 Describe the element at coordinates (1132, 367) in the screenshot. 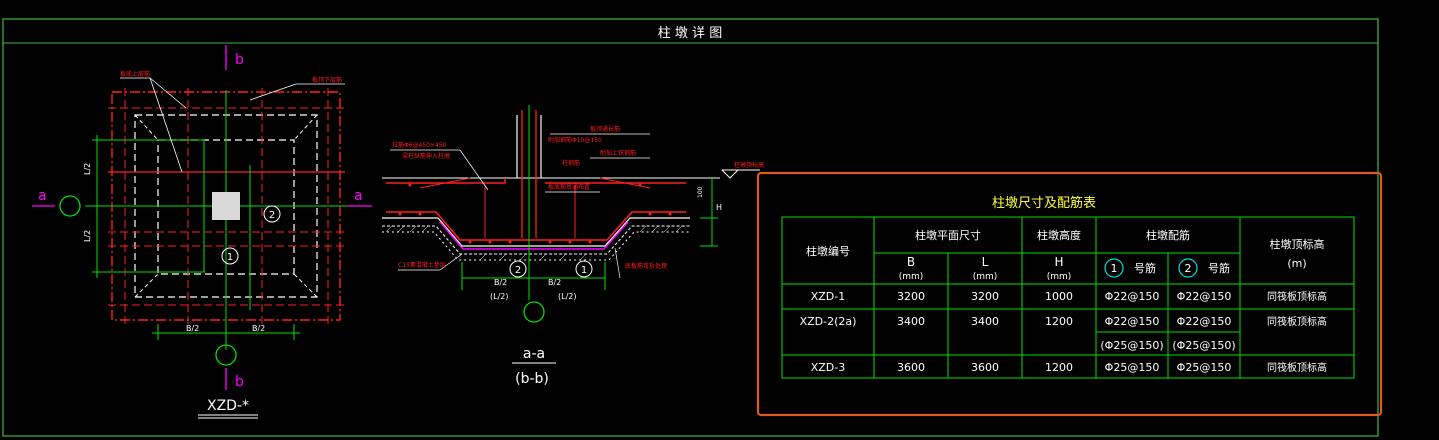

I see `cell-rebar1: Φ25@150` at that location.